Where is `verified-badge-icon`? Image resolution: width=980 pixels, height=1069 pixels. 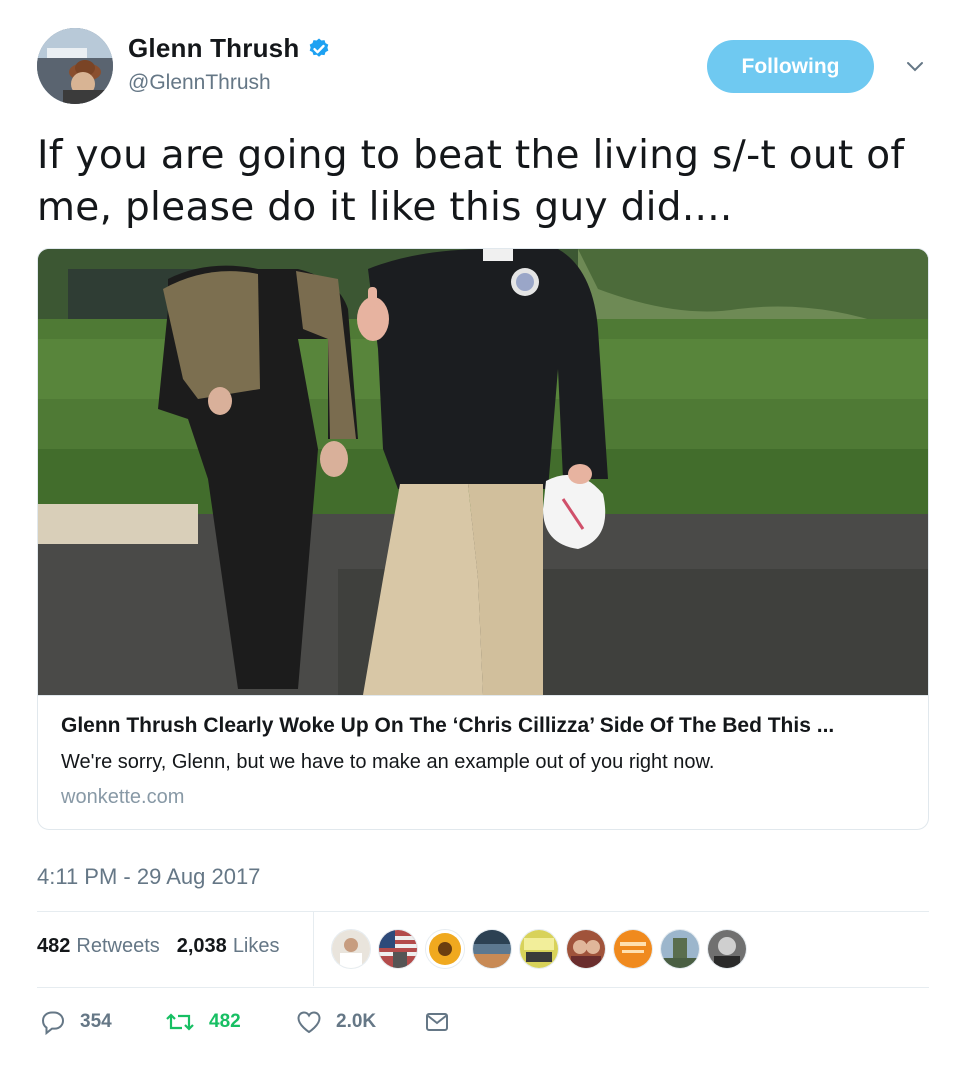 verified-badge-icon is located at coordinates (319, 49).